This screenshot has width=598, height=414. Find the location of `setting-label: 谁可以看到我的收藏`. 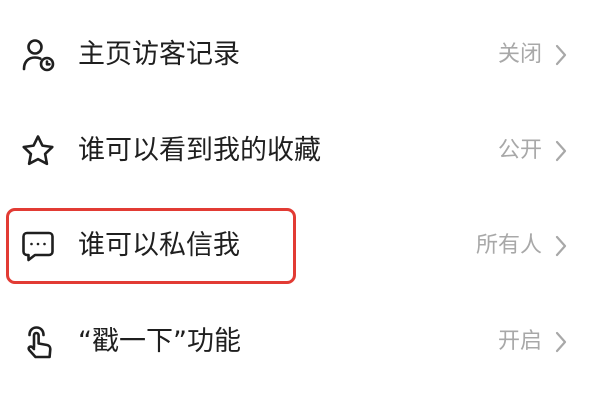

setting-label: 谁可以看到我的收藏 is located at coordinates (199, 150).